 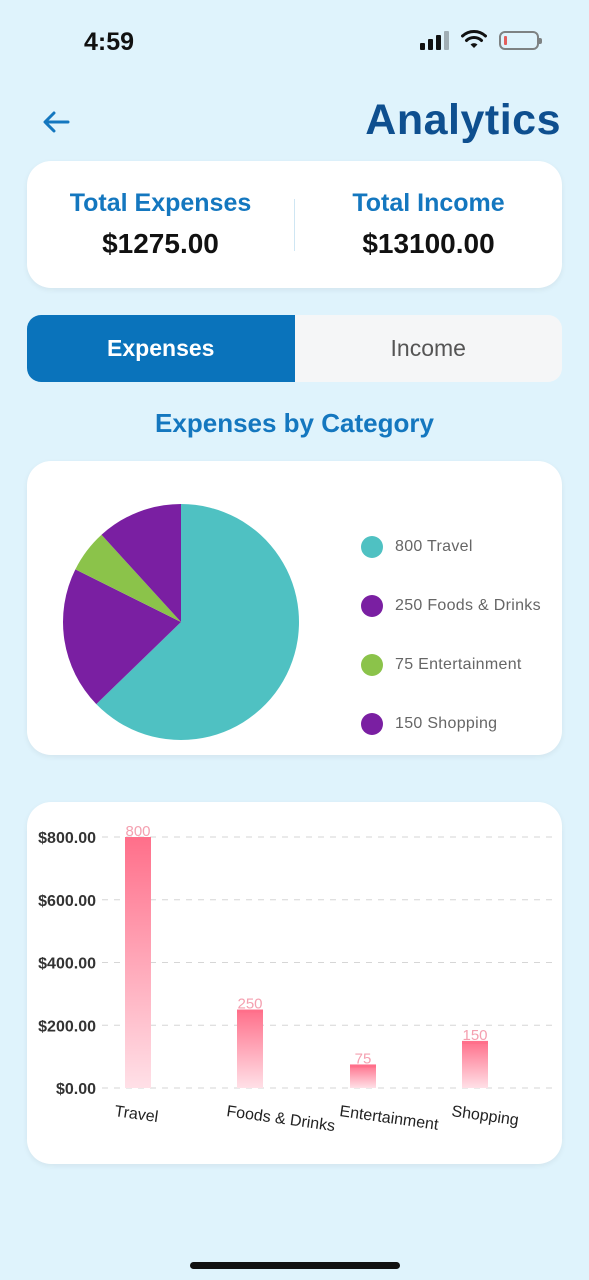 I want to click on legend-item: 75 Entertainment, so click(x=451, y=664).